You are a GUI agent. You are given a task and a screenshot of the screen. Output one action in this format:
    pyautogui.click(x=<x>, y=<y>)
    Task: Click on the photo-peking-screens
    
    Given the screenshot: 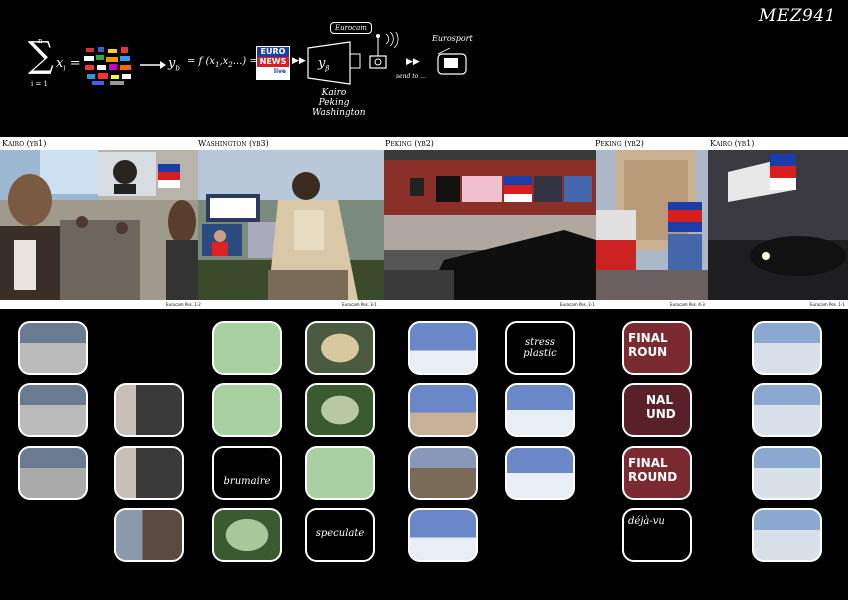 What is the action you would take?
    pyautogui.click(x=490, y=225)
    